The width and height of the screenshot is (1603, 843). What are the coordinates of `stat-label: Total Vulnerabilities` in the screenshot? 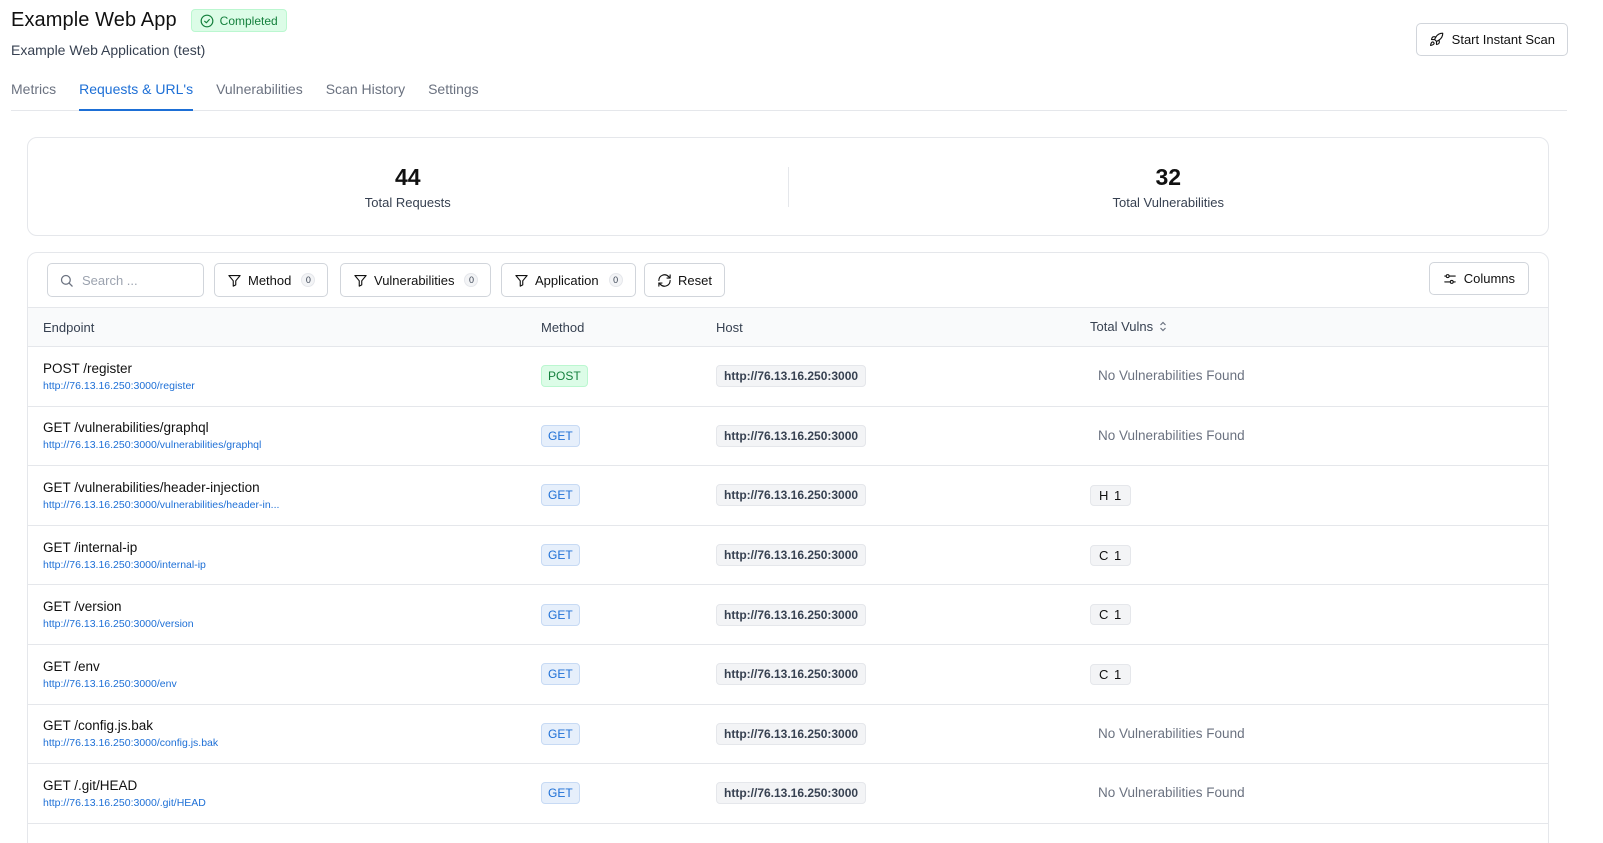 It's located at (1168, 202).